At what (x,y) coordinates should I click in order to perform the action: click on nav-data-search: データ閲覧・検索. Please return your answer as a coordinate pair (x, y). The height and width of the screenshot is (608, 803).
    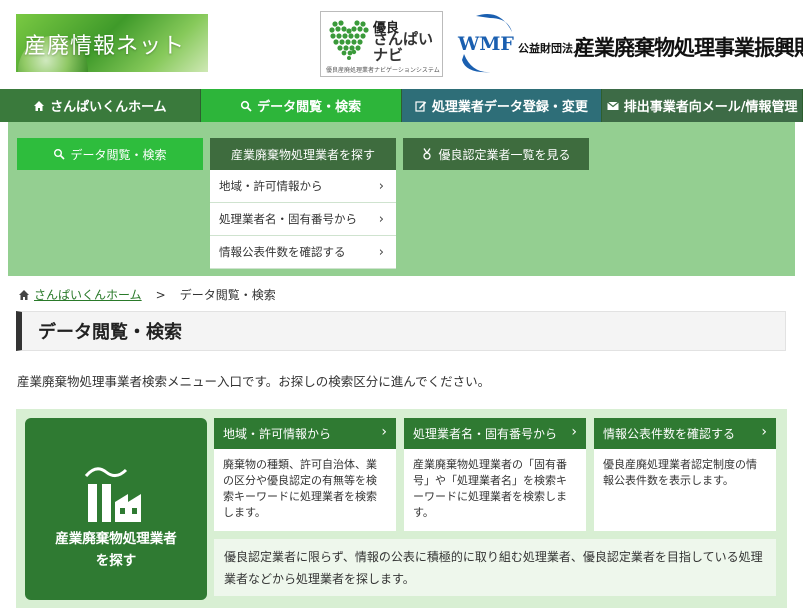
    Looking at the image, I should click on (301, 105).